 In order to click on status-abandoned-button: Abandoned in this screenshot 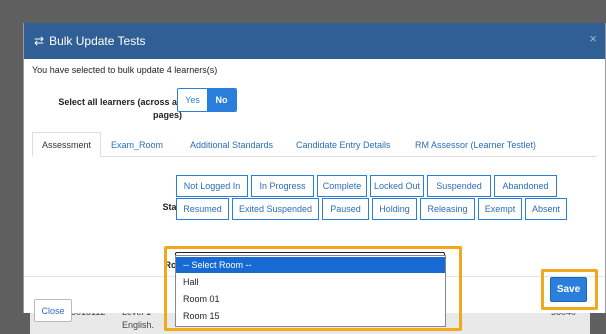, I will do `click(525, 186)`.